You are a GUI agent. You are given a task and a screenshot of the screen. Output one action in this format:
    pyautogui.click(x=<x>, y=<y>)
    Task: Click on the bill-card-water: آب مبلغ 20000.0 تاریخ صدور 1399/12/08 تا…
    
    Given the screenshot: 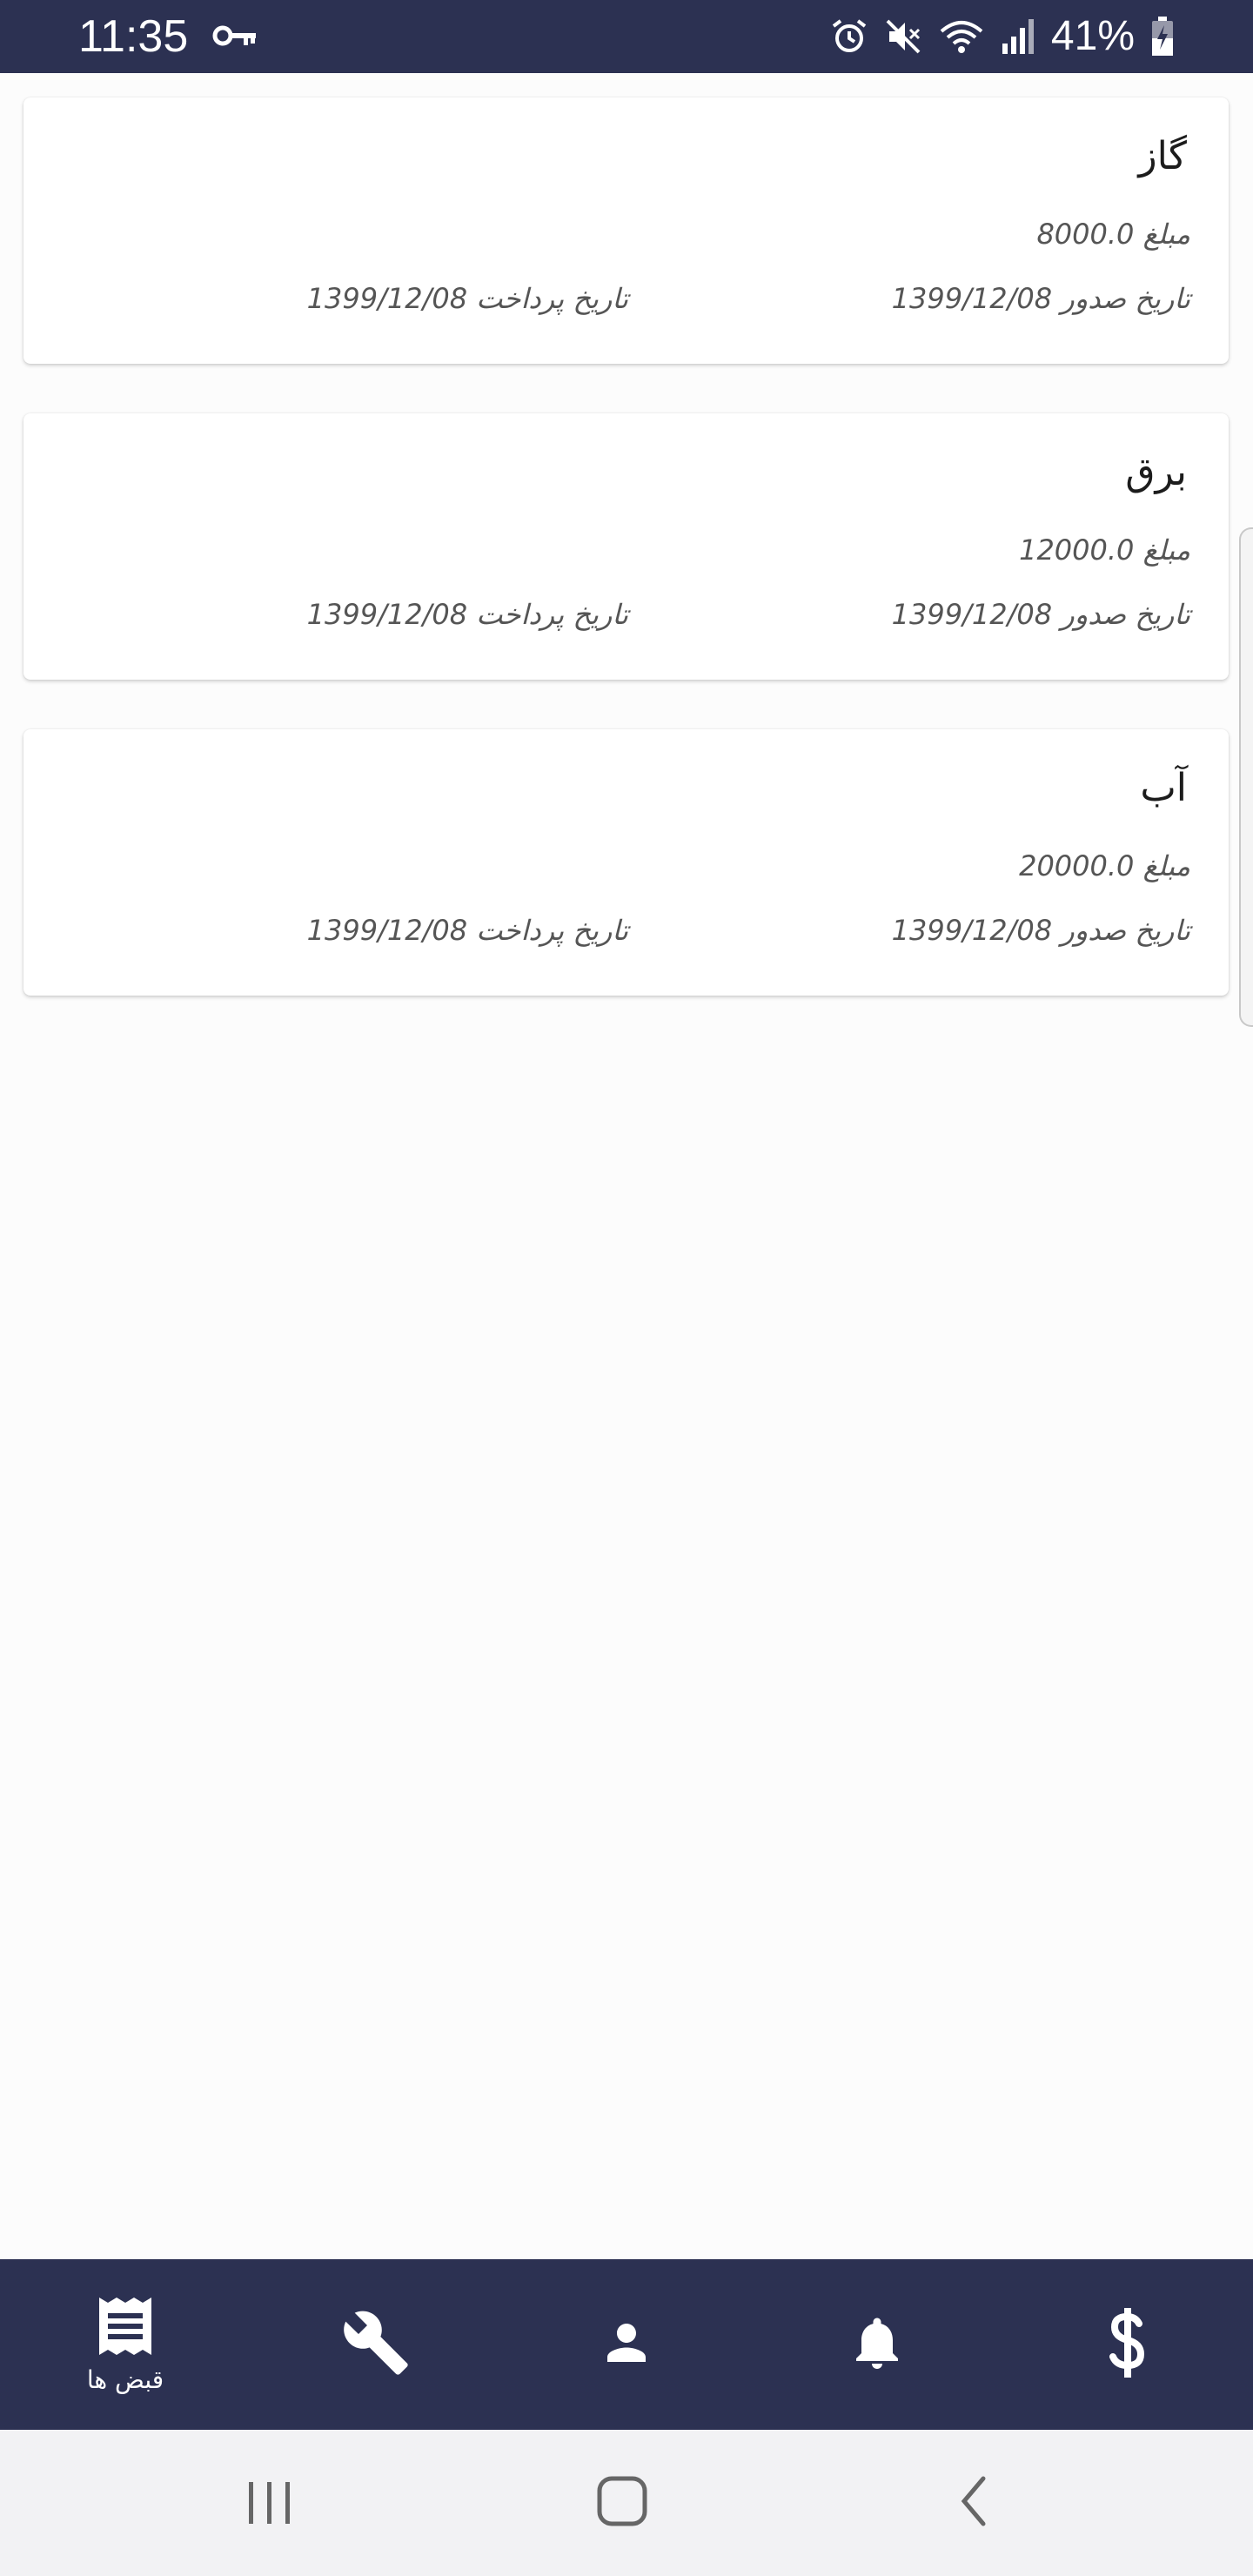 What is the action you would take?
    pyautogui.click(x=626, y=863)
    